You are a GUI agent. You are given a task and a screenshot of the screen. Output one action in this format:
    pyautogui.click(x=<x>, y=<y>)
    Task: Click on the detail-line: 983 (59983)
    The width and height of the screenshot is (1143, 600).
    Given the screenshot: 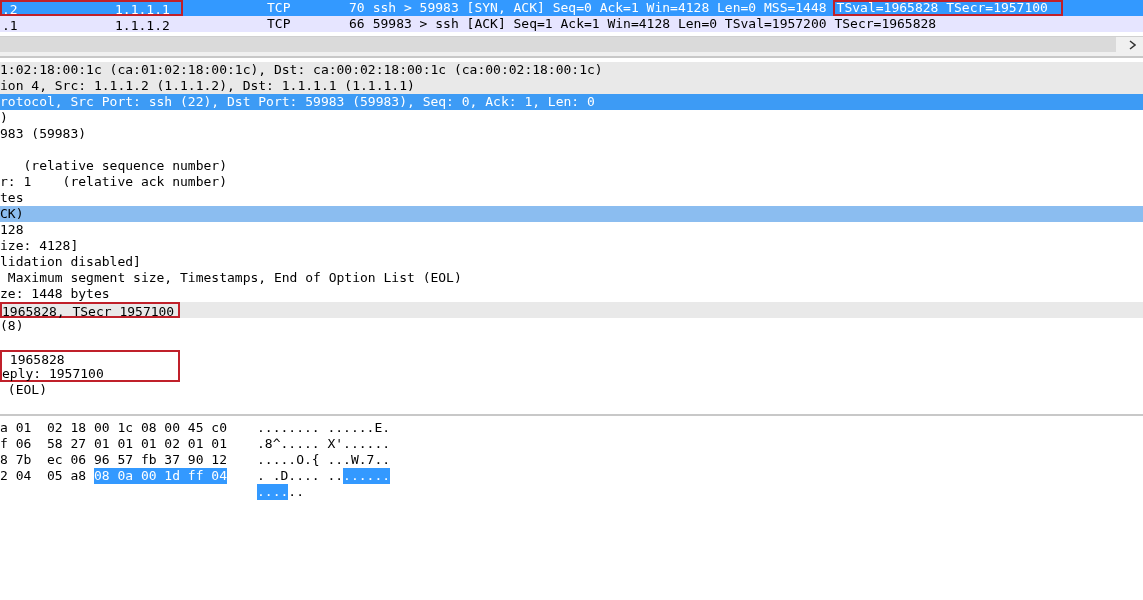 What is the action you would take?
    pyautogui.click(x=43, y=134)
    